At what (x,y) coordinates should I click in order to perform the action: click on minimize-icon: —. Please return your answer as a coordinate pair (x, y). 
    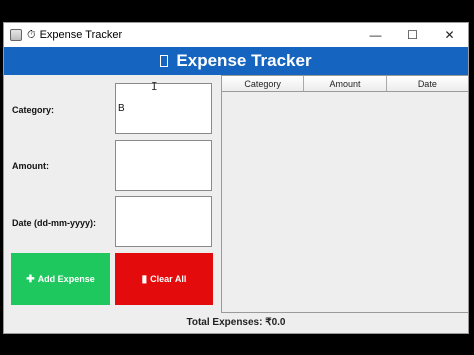
    Looking at the image, I should click on (375, 35).